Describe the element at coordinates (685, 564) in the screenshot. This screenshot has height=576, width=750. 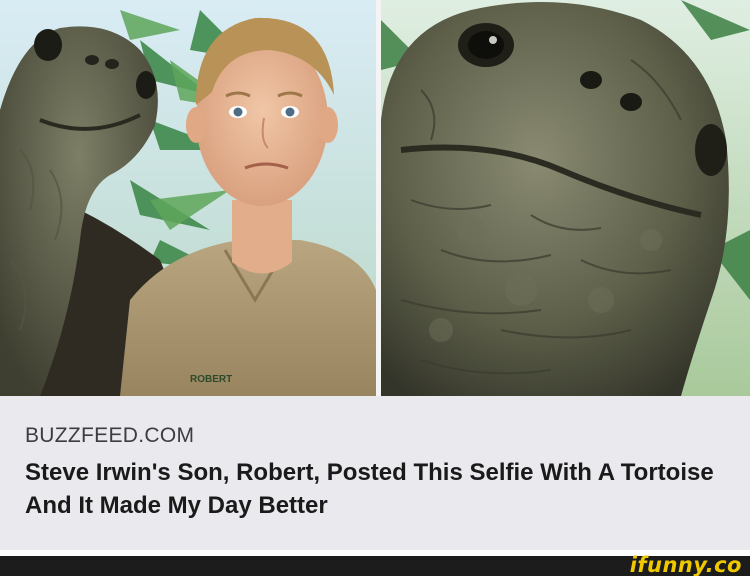
I see `ifunny-watermark: ifunny.co` at that location.